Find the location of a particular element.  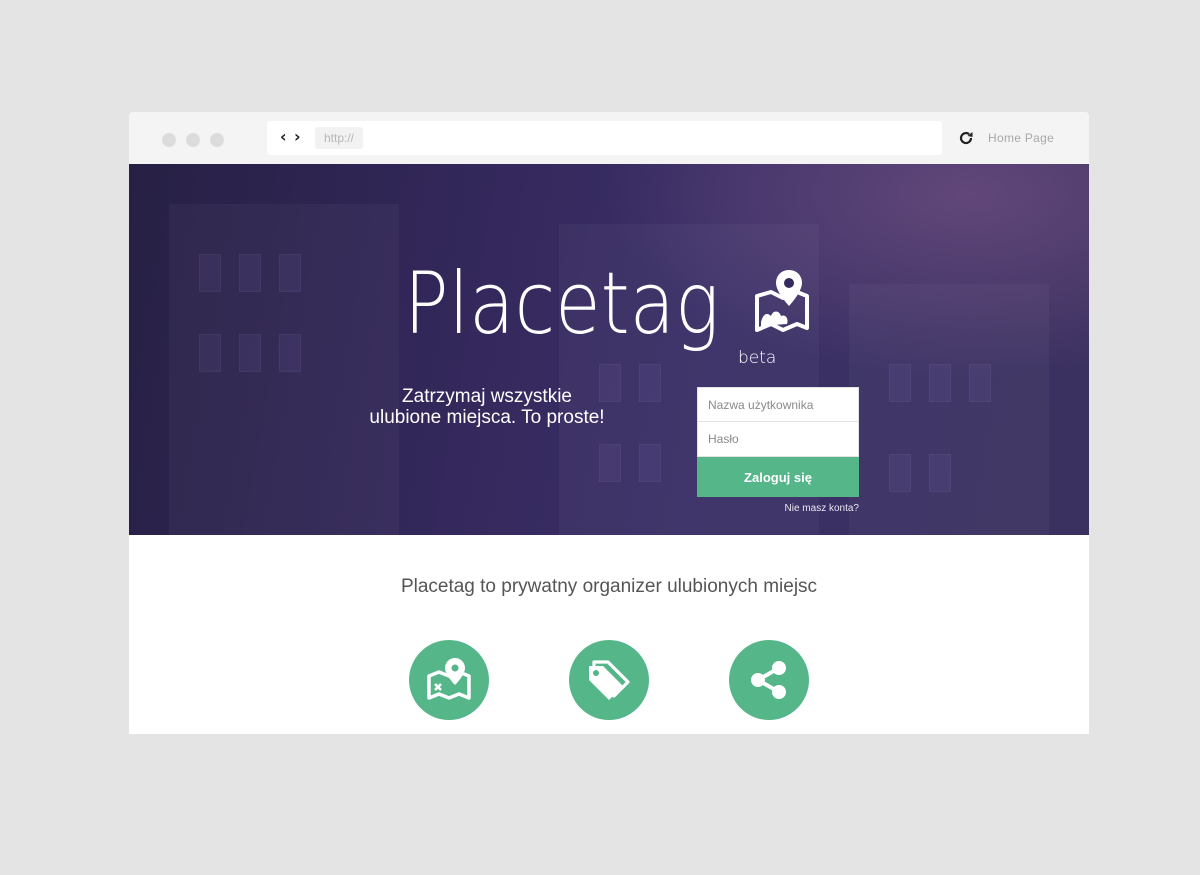

login-form: Zaloguj się Nie masz konta? is located at coordinates (778, 450).